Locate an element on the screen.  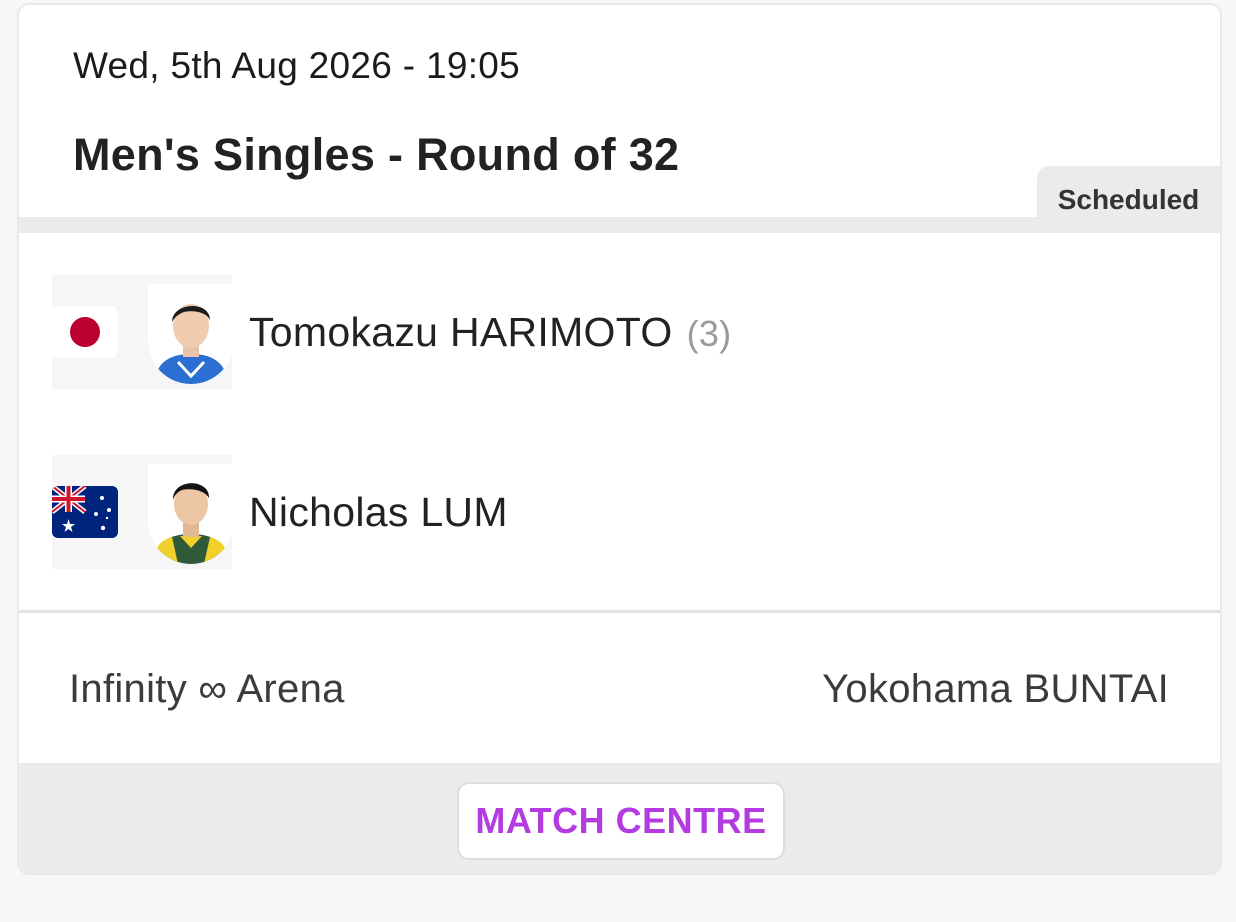
venue-name: Infinity ∞ Arena is located at coordinates (207, 689).